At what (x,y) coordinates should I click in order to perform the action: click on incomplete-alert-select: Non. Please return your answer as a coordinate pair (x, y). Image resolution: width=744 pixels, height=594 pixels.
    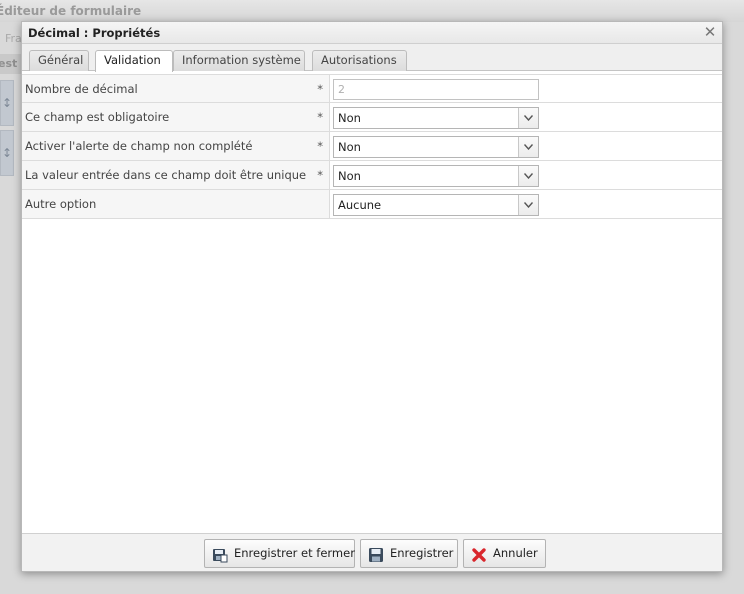
    Looking at the image, I should click on (436, 147).